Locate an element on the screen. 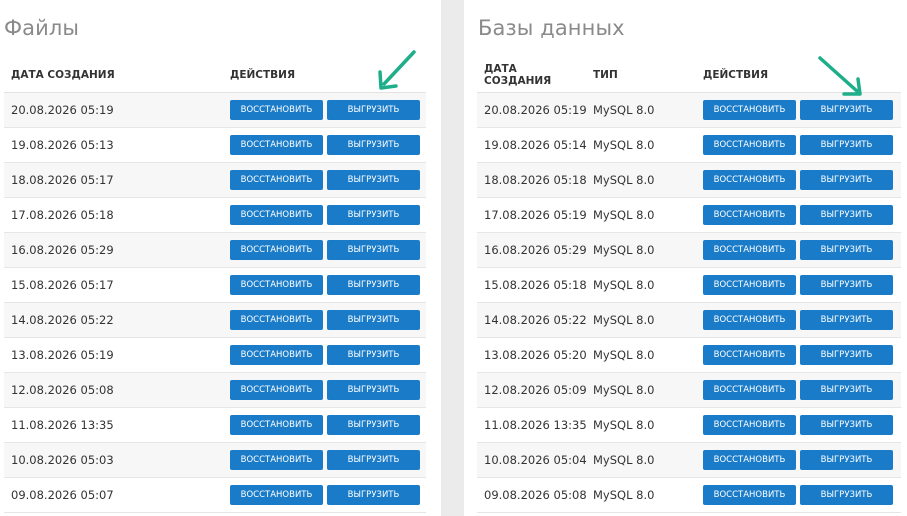 The width and height of the screenshot is (907, 516). date-cell: 11.08.2026 13:35 is located at coordinates (113, 425).